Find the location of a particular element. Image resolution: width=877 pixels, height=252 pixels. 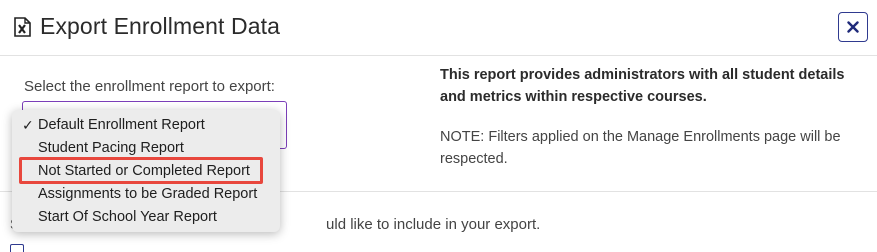

include-label-end: uld like to include in your export. is located at coordinates (433, 224).